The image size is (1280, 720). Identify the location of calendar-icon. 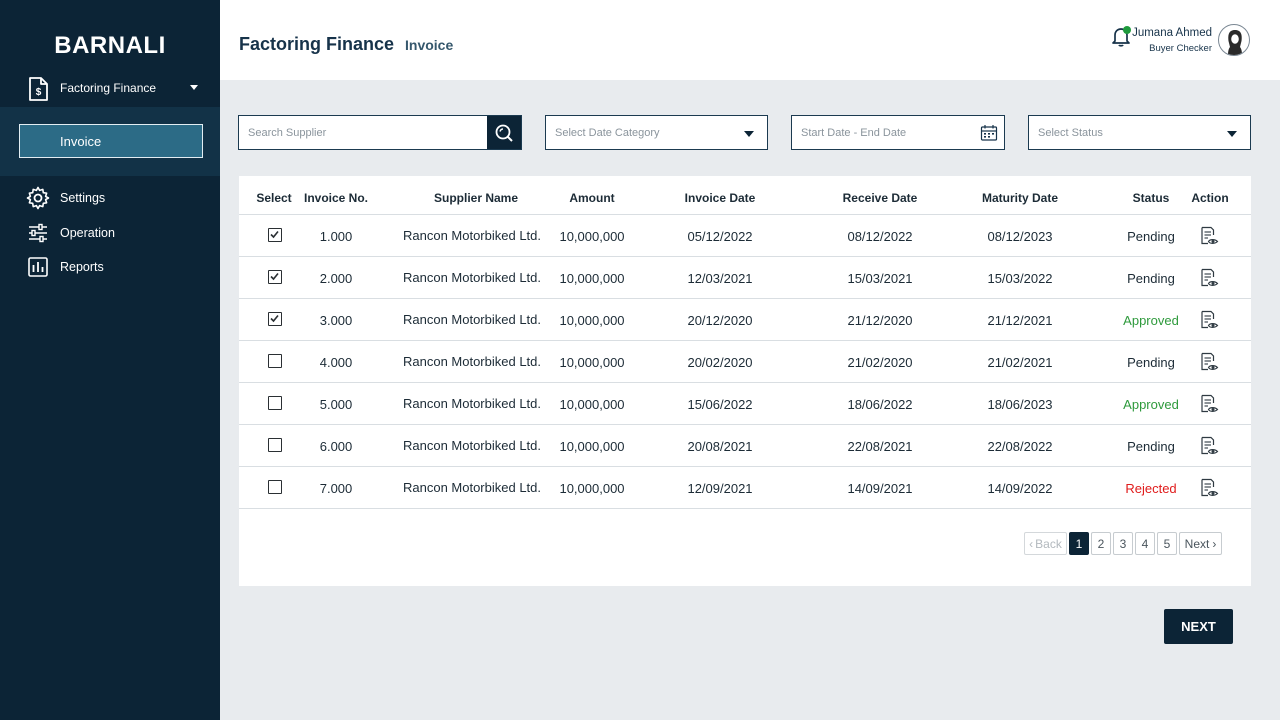
(989, 133).